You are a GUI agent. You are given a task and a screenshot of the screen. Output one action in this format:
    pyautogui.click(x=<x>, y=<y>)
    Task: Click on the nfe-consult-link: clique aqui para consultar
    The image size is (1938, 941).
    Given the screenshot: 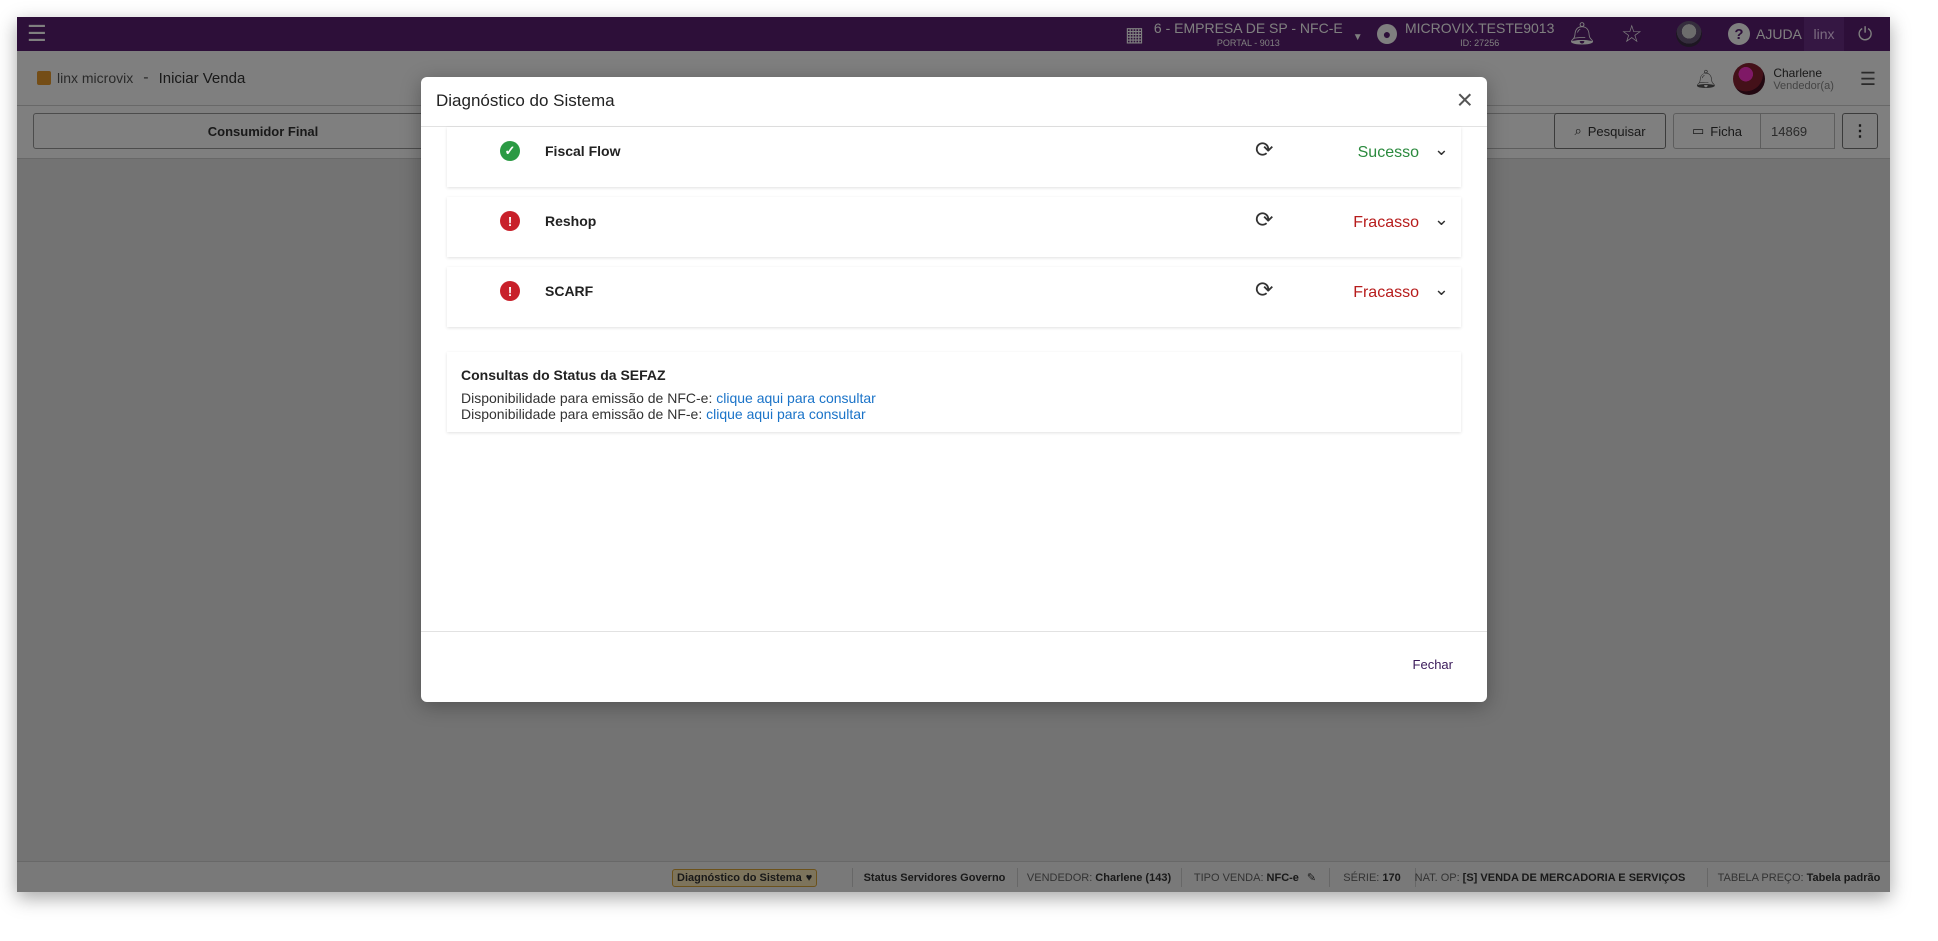 What is the action you would take?
    pyautogui.click(x=786, y=414)
    